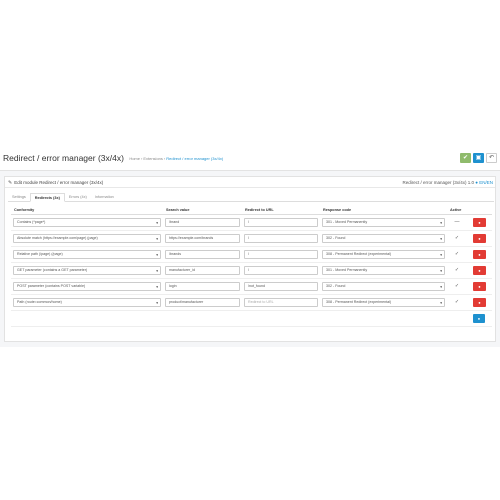 This screenshot has width=500, height=500. What do you see at coordinates (87, 210) in the screenshot?
I see `header-conformity: Conformity` at bounding box center [87, 210].